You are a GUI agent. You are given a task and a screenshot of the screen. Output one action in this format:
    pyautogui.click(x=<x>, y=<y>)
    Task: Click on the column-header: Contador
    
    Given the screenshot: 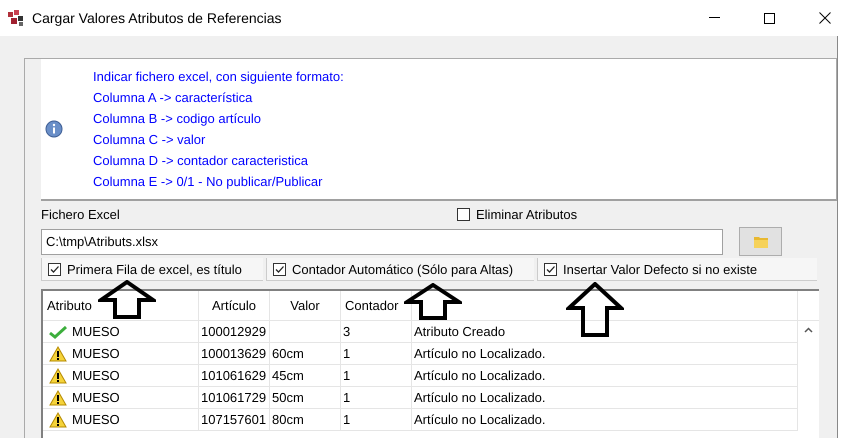 What is the action you would take?
    pyautogui.click(x=376, y=306)
    